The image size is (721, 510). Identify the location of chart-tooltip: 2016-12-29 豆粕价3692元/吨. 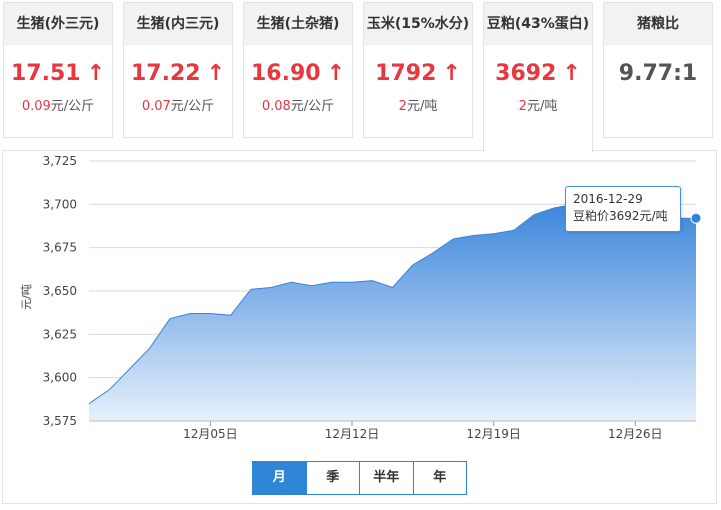
(623, 209).